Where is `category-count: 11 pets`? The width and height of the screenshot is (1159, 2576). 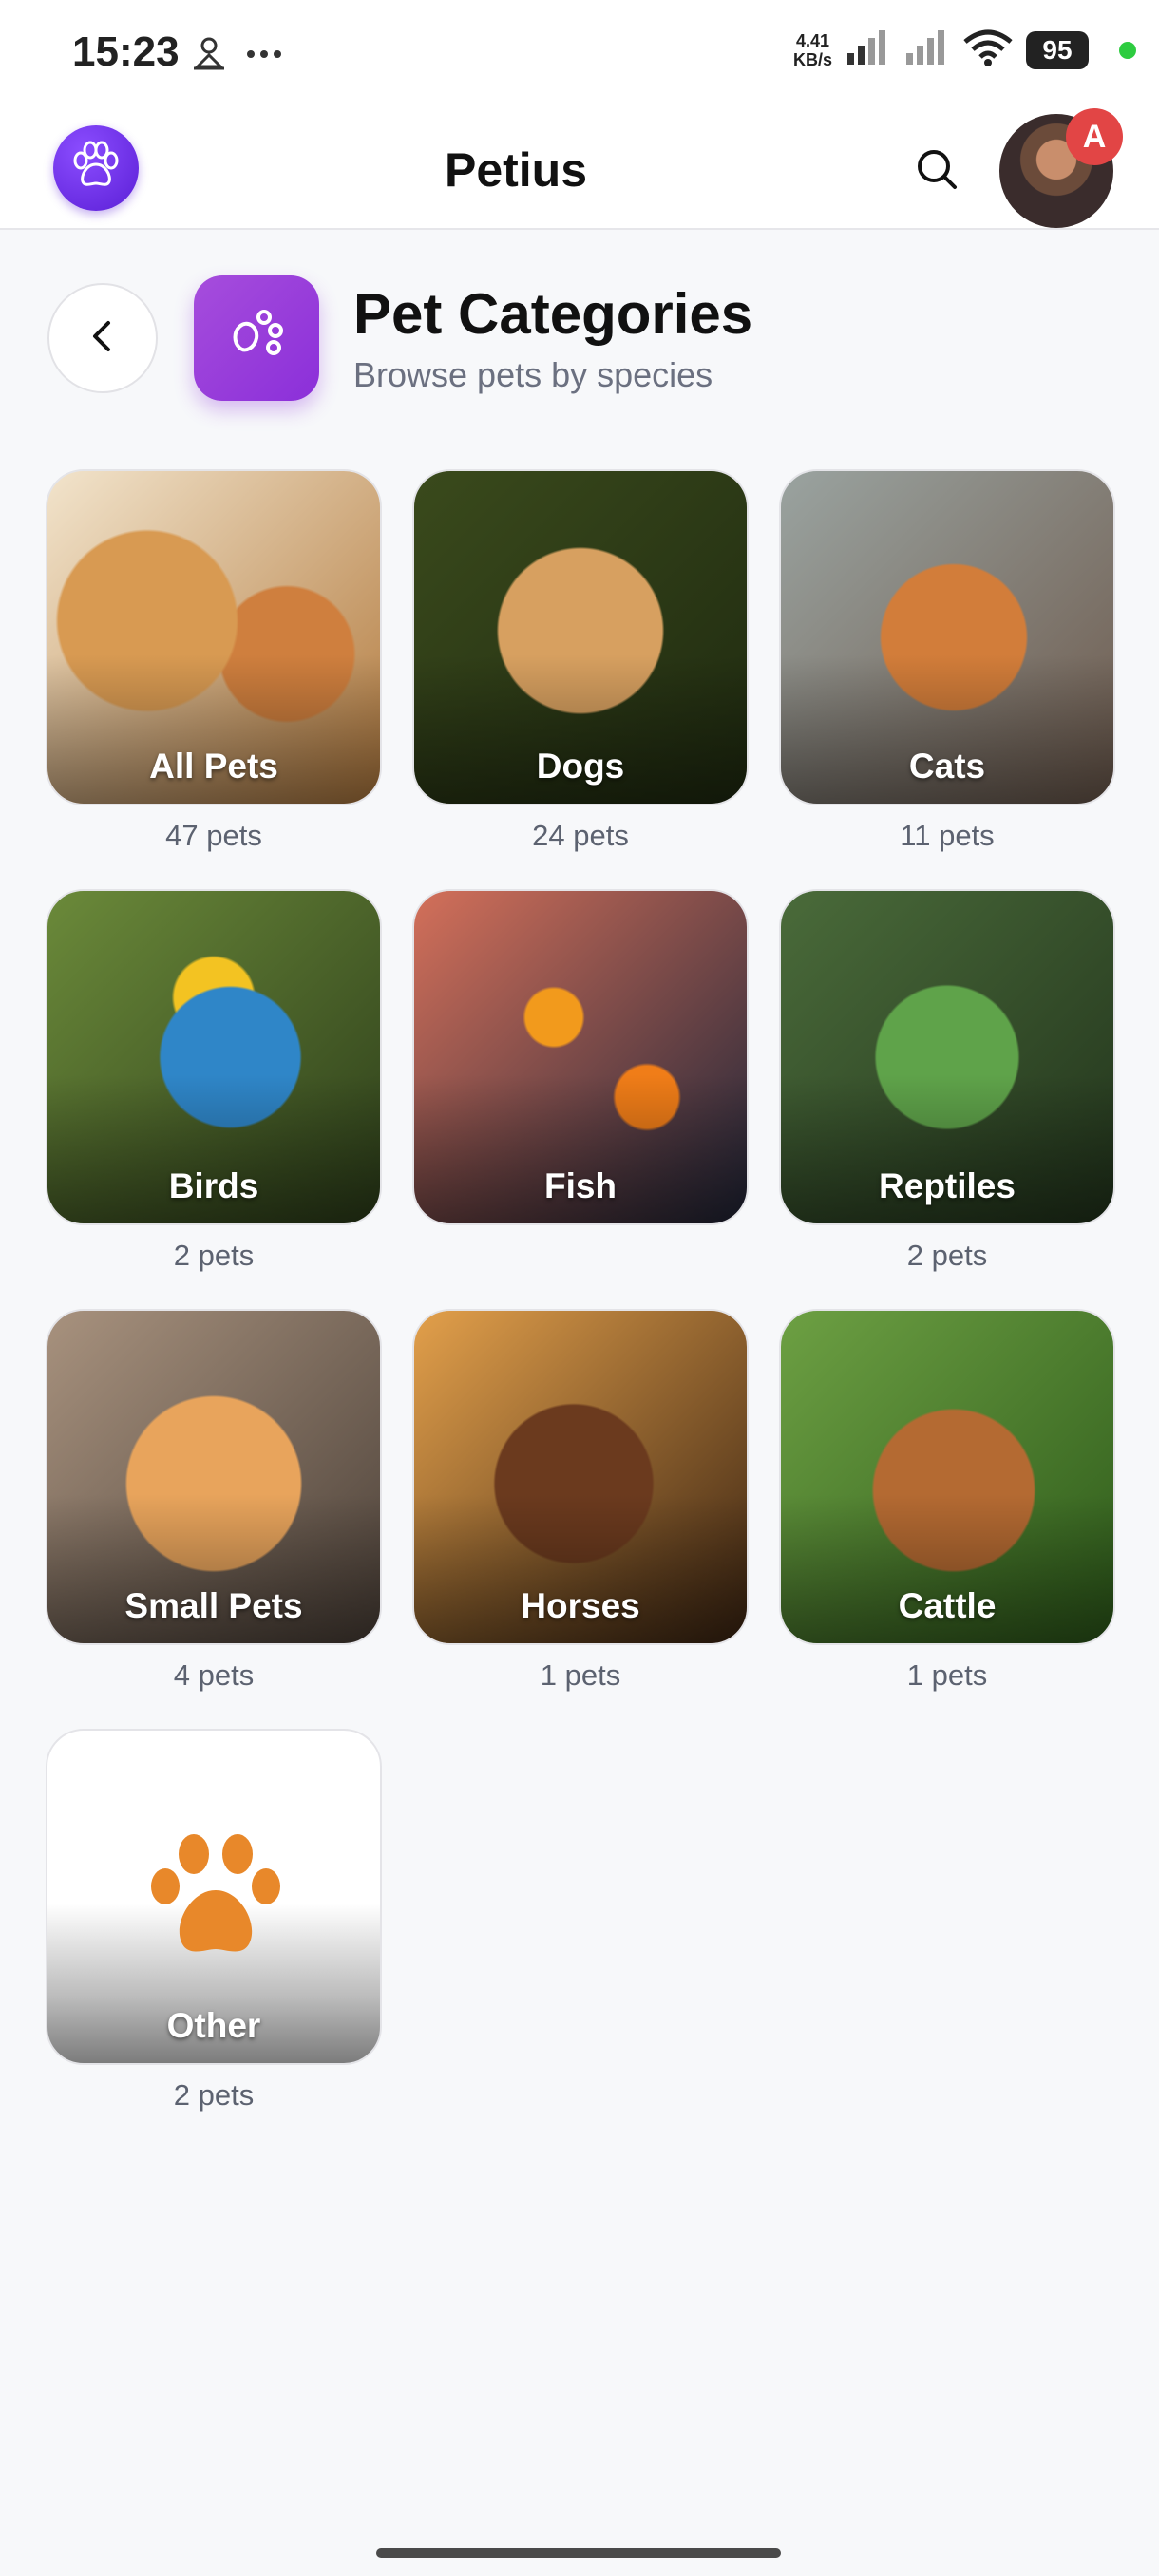
category-count: 11 pets is located at coordinates (947, 835).